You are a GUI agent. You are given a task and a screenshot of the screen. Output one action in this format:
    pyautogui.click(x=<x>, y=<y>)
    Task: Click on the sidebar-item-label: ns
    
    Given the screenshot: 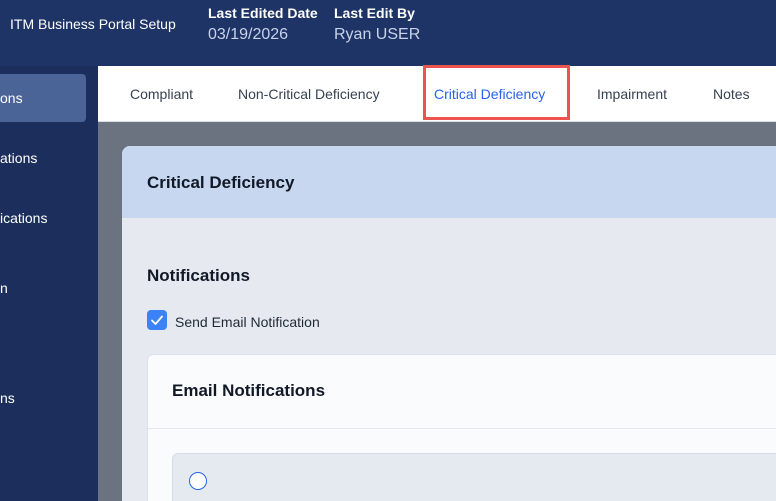 What is the action you would take?
    pyautogui.click(x=7, y=398)
    